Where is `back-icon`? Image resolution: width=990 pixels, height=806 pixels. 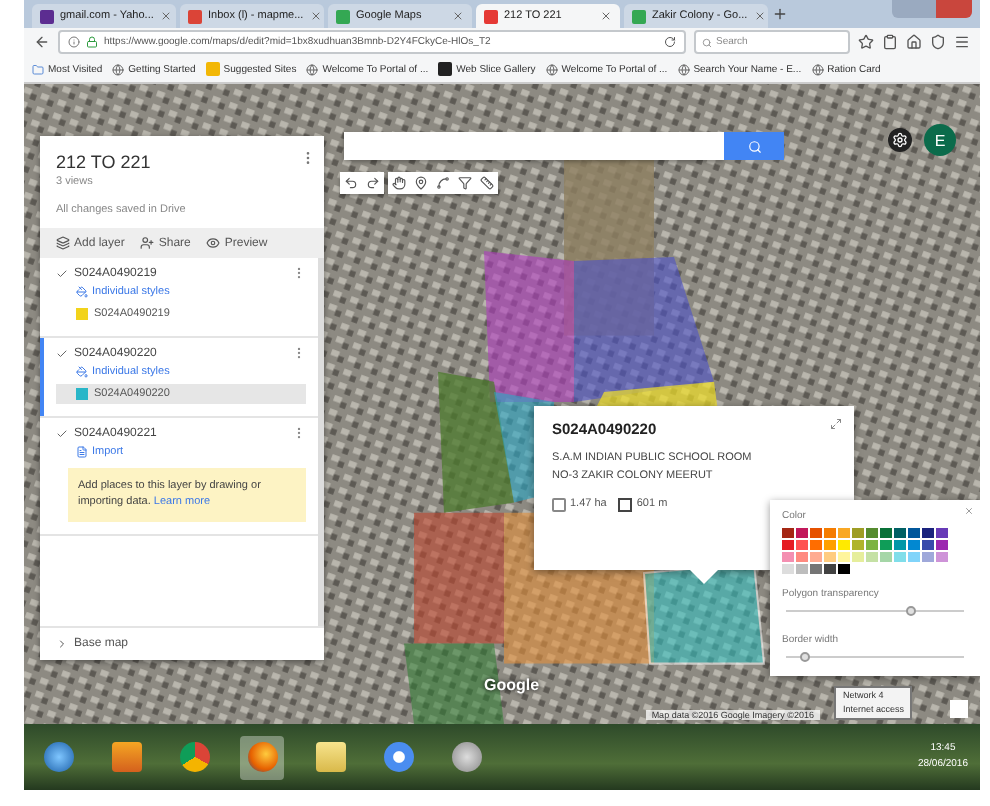
back-icon is located at coordinates (42, 42).